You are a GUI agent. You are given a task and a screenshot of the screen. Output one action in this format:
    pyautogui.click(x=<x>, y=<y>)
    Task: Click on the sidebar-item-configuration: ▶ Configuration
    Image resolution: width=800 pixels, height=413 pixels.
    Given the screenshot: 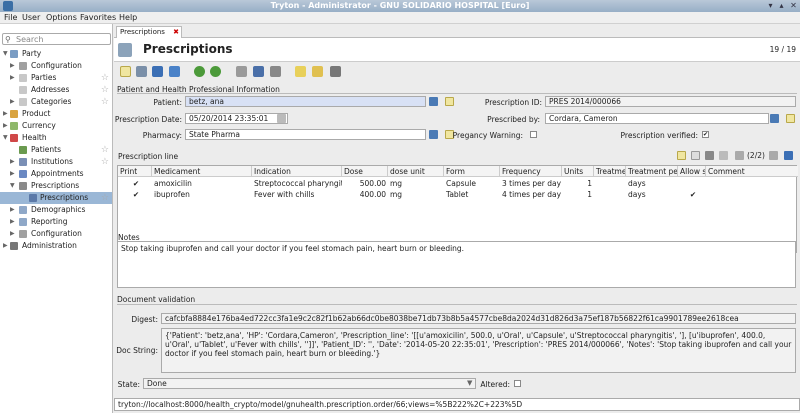 What is the action you would take?
    pyautogui.click(x=56, y=66)
    